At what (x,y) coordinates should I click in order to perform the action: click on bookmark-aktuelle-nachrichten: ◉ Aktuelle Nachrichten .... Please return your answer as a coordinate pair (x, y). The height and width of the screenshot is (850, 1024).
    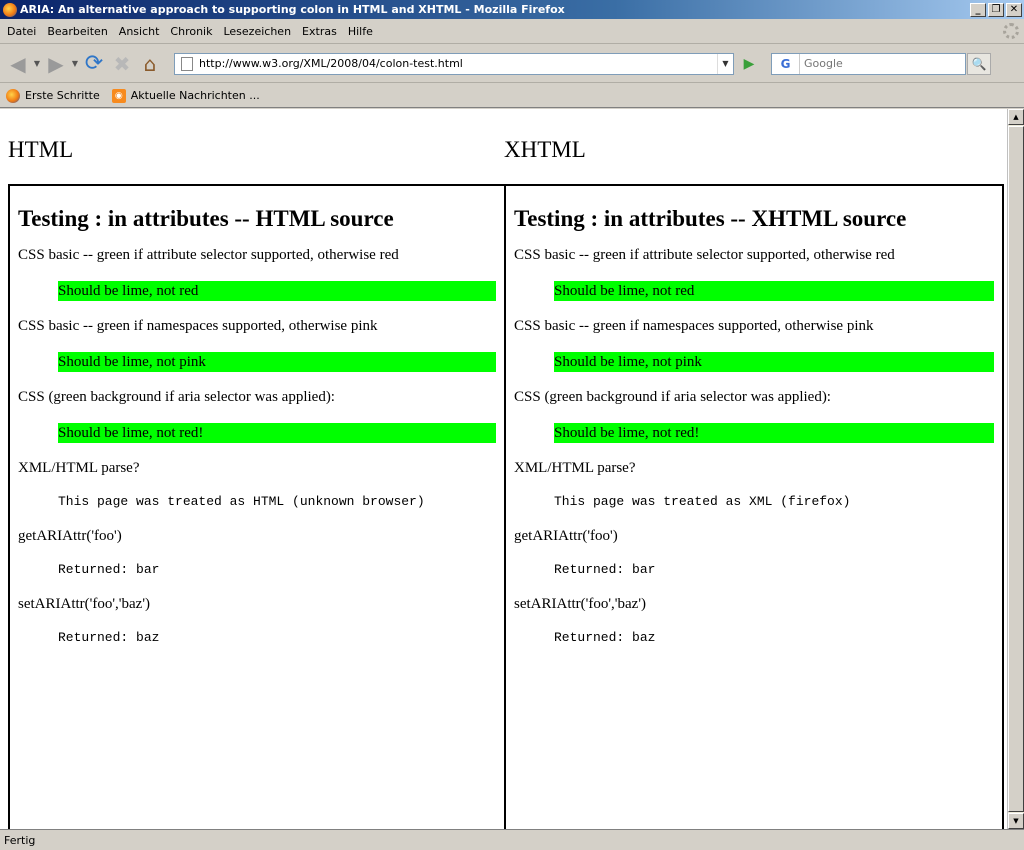
    Looking at the image, I should click on (185, 95).